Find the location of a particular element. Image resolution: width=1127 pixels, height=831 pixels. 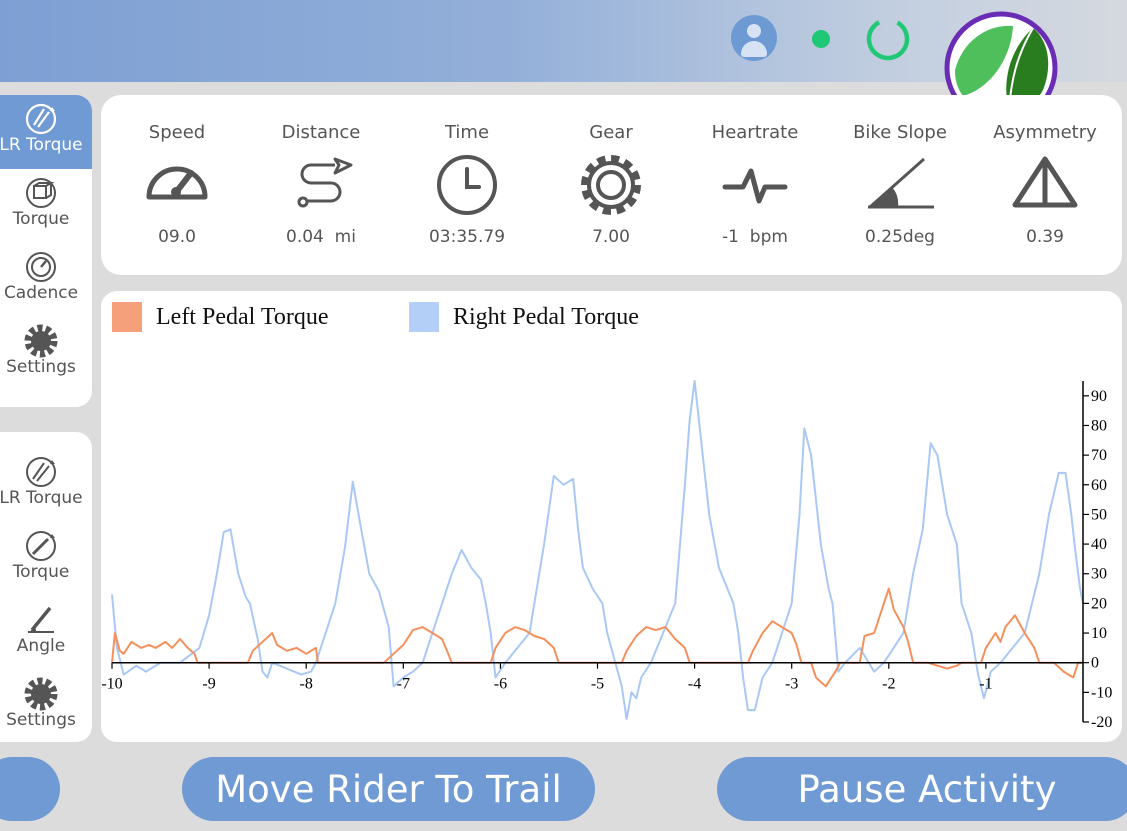

move-rider-label: Move Rider To Trail is located at coordinates (388, 789).